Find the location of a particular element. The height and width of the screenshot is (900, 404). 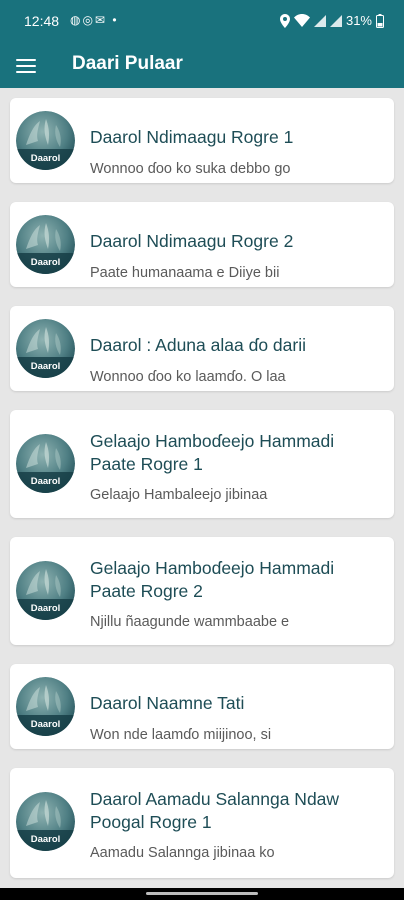

item-subtitle: Wonnoo ɗoo ko laamɗo. O laa is located at coordinates (188, 377).